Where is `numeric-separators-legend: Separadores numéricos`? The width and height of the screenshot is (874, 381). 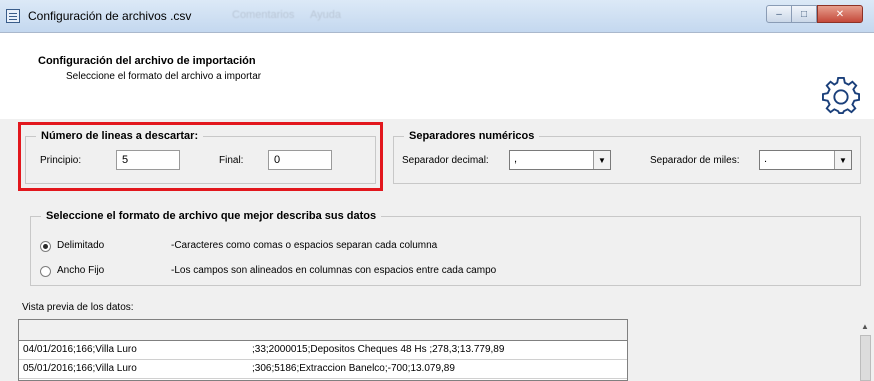
numeric-separators-legend: Separadores numéricos is located at coordinates (472, 136).